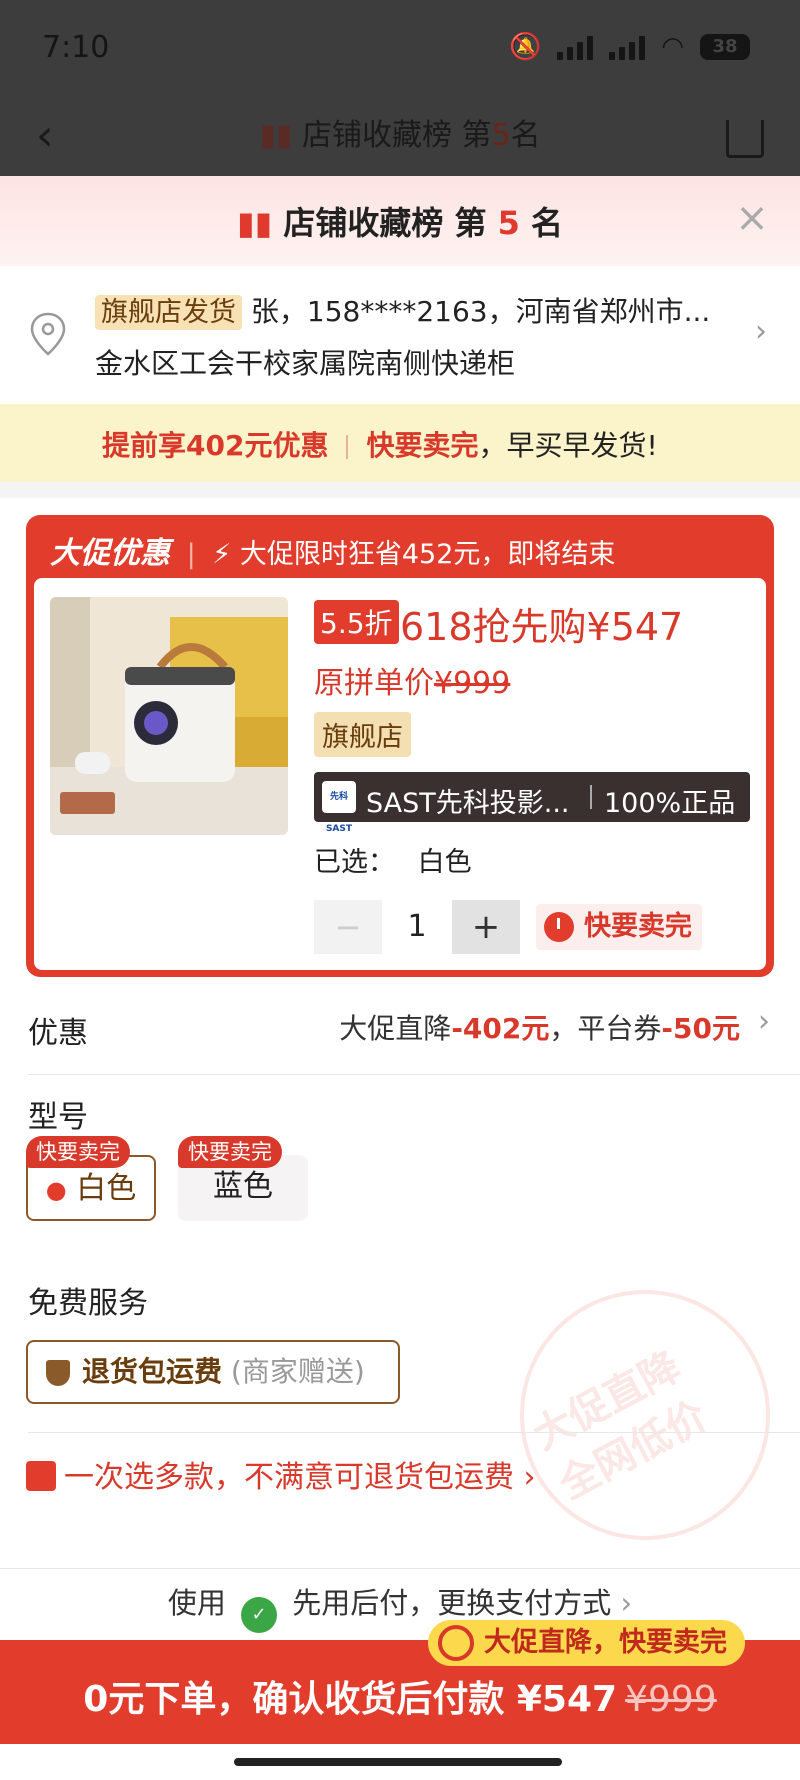 The height and width of the screenshot is (1780, 800). What do you see at coordinates (362, 734) in the screenshot?
I see `store-tag: 旗舰店` at bounding box center [362, 734].